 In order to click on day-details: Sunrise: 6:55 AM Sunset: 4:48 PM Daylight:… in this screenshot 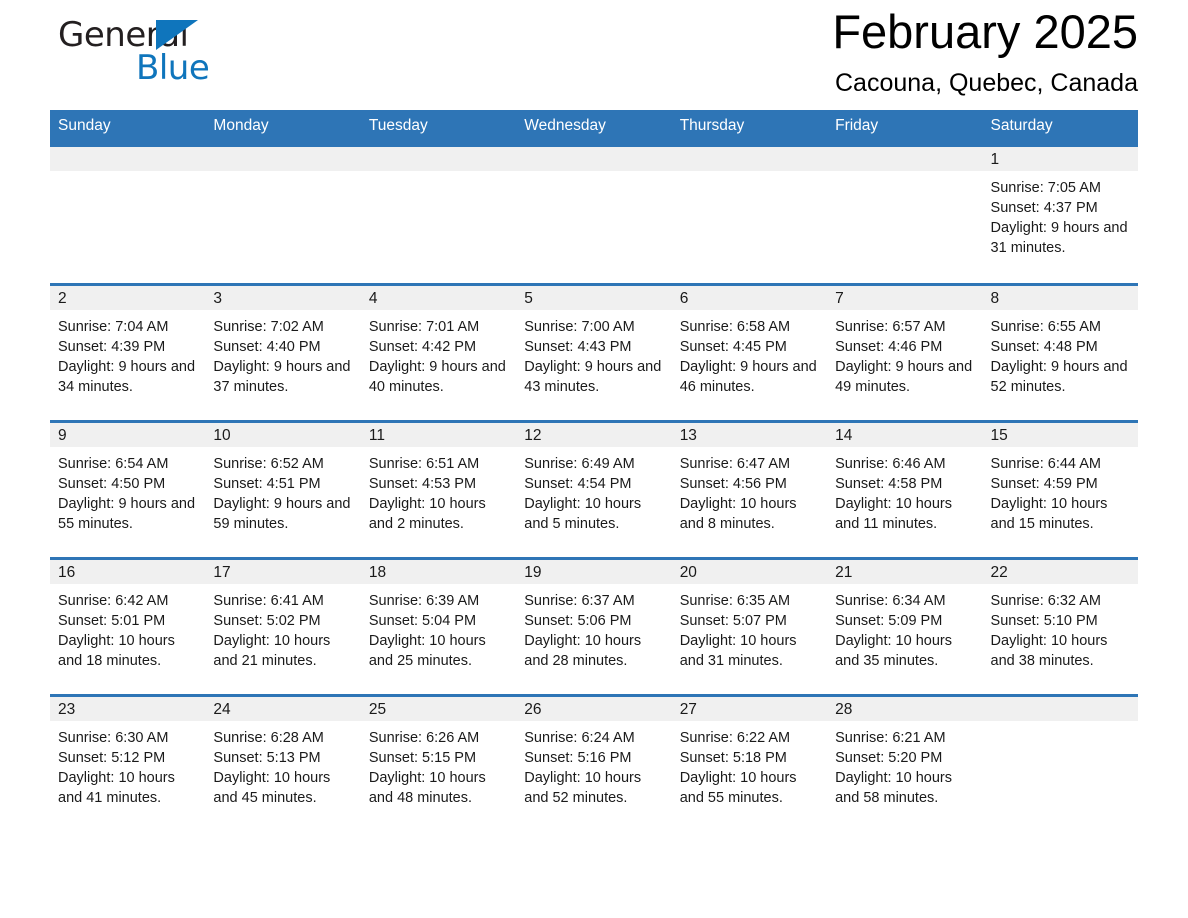, I will do `click(1060, 365)`.